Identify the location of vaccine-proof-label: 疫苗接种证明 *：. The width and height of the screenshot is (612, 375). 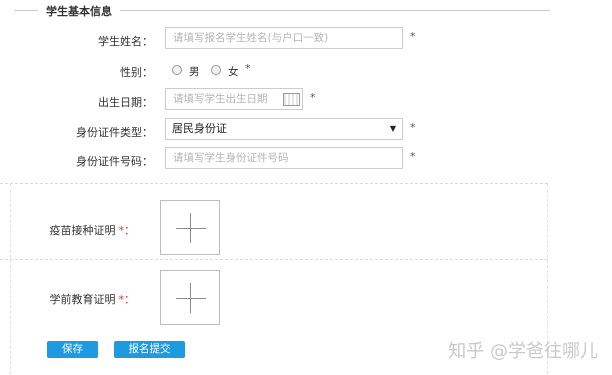
(83, 230).